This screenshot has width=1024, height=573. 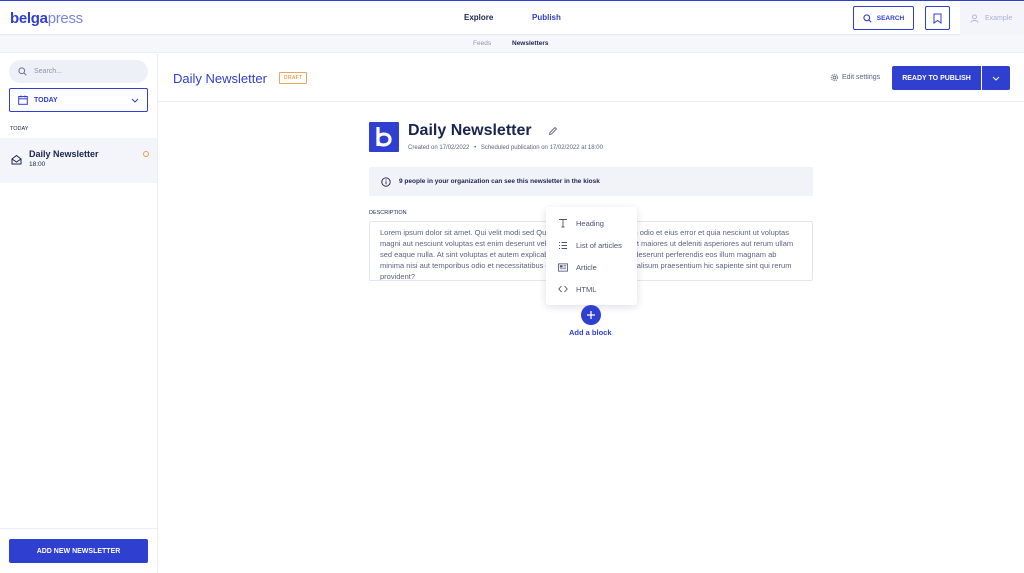 I want to click on newsletter-item-time: 18:00, so click(x=37, y=164).